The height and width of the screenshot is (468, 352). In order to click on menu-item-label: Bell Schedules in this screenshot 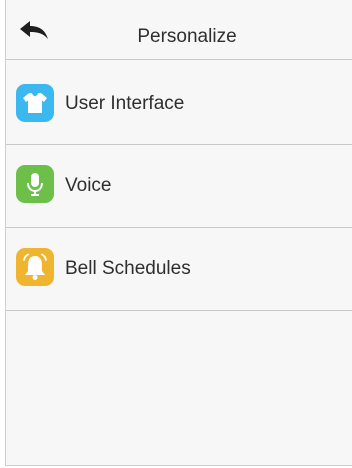, I will do `click(128, 268)`.